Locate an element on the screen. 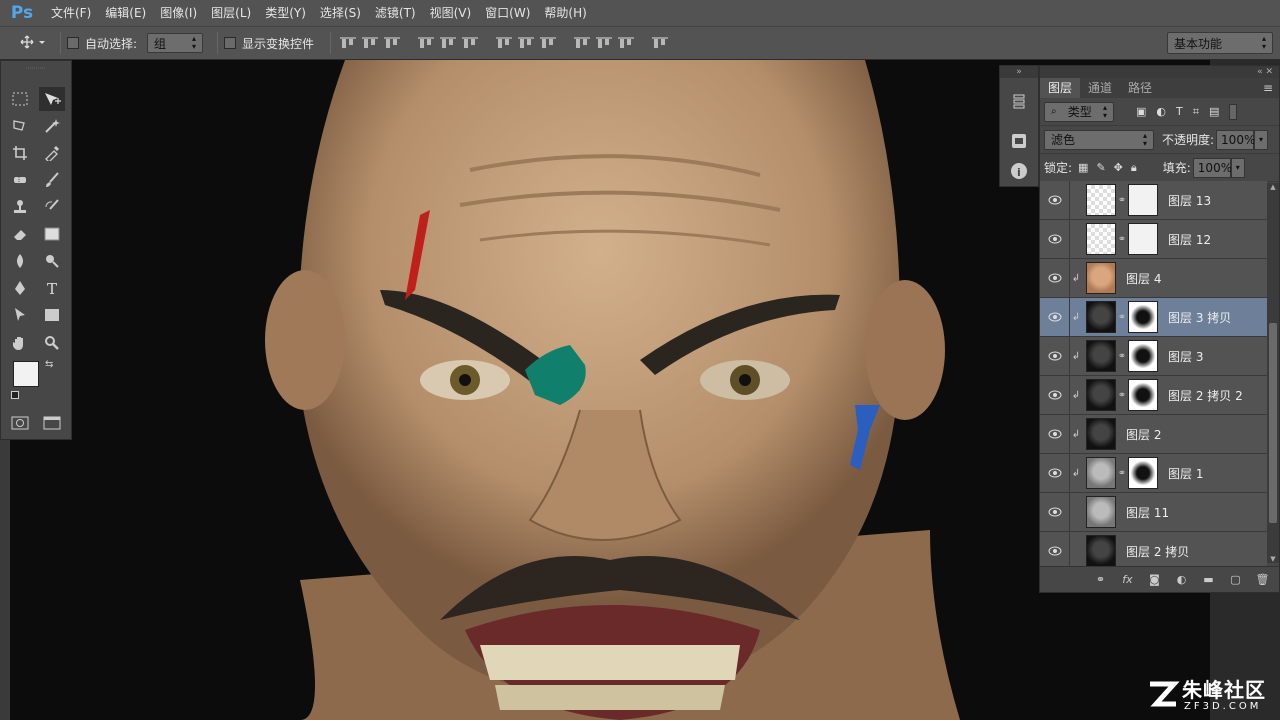 This screenshot has width=1280, height=720. align-left-icon is located at coordinates (426, 43).